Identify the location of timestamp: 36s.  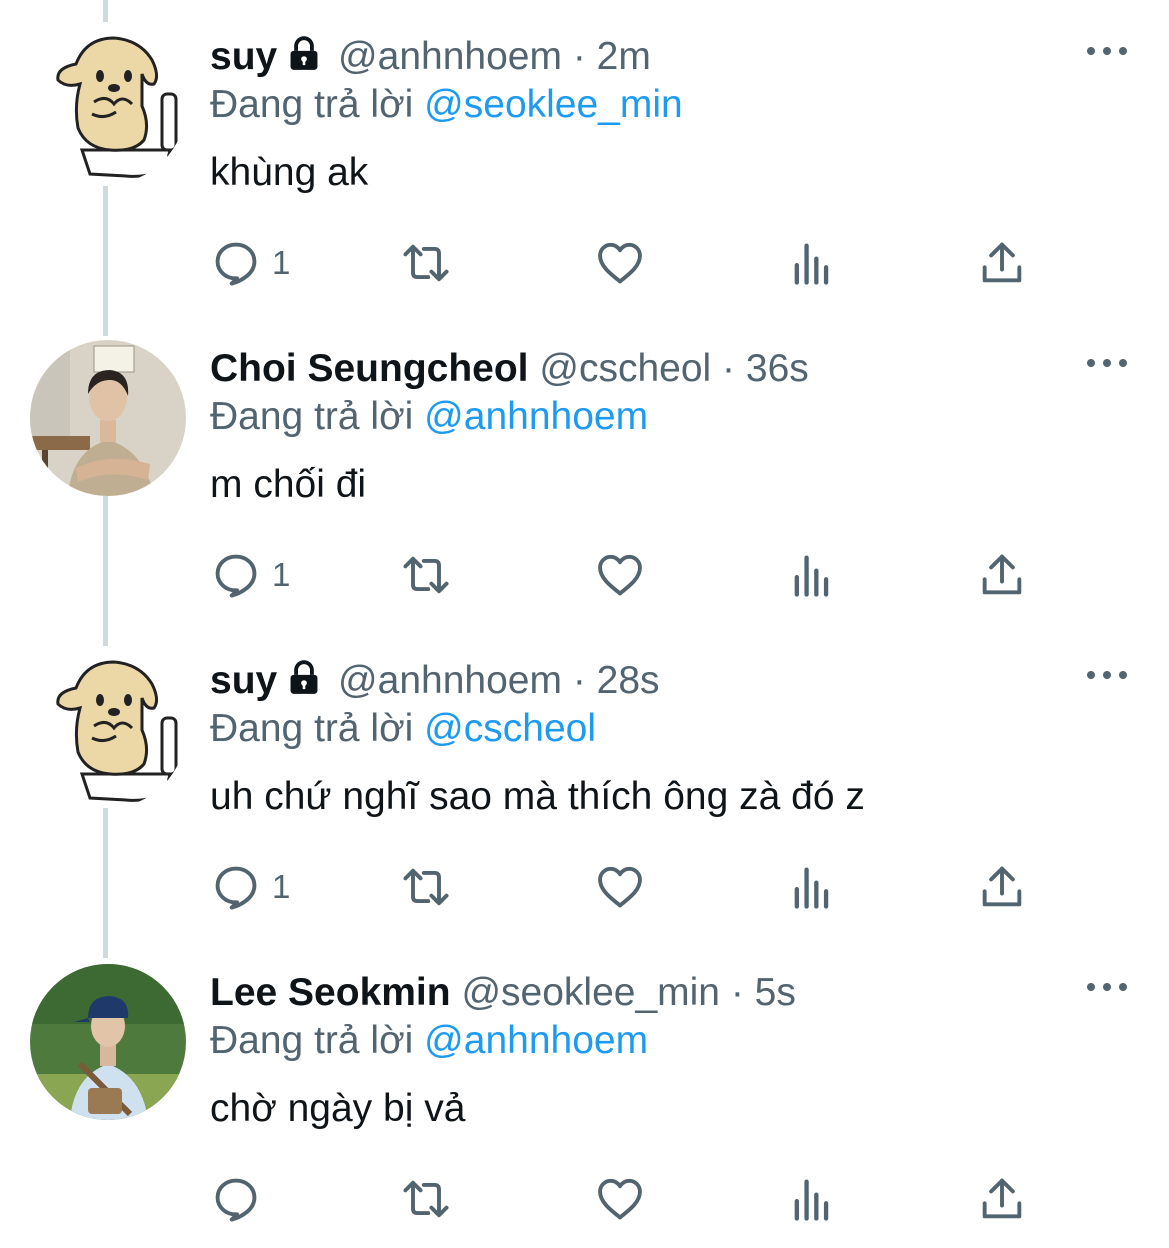
(777, 368).